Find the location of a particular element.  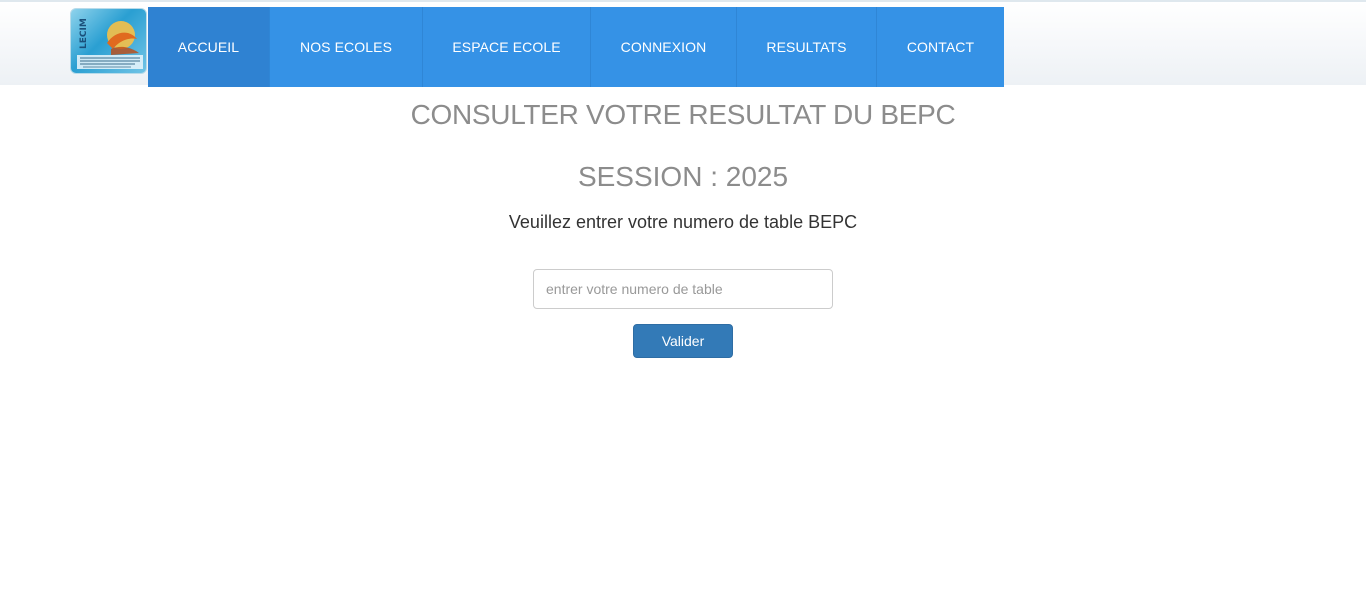

validate-button: Valider is located at coordinates (683, 341).